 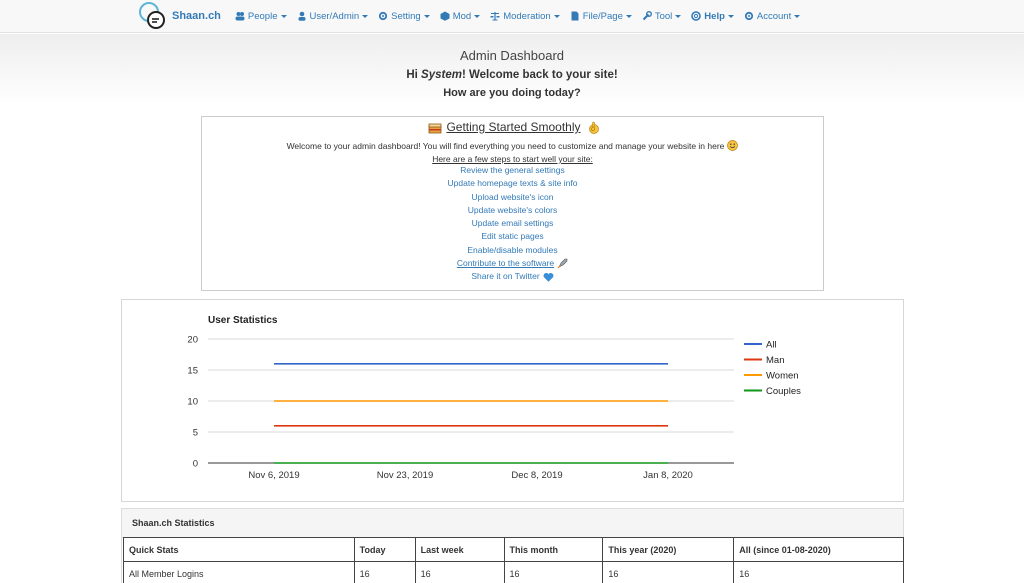 I want to click on table-row: All Member Logins 16 16 16 16 16, so click(x=513, y=572).